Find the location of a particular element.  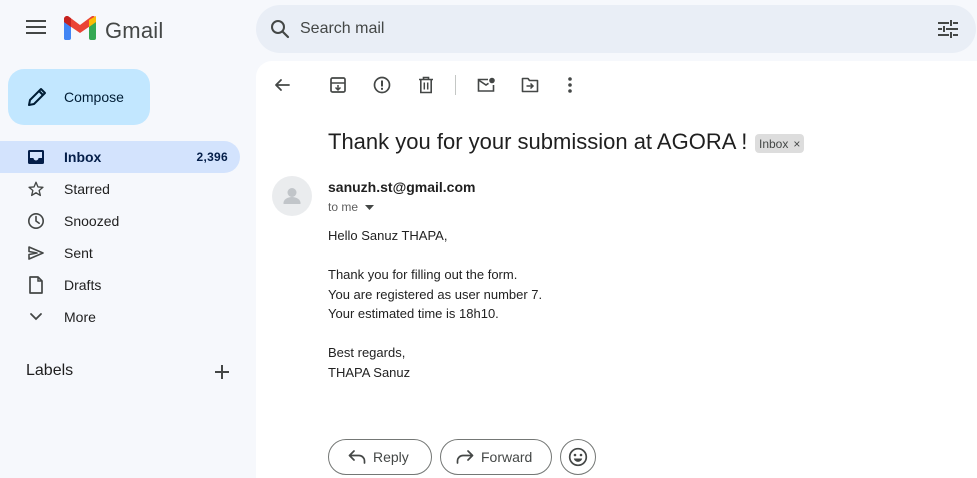

sidebar-item-more: More is located at coordinates (120, 317).